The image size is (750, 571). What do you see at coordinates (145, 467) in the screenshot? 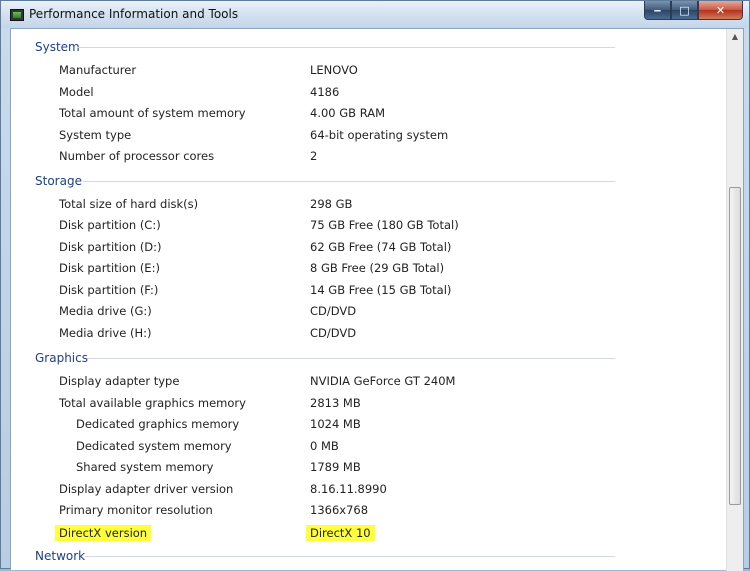
I see `row-label: Shared system memory` at bounding box center [145, 467].